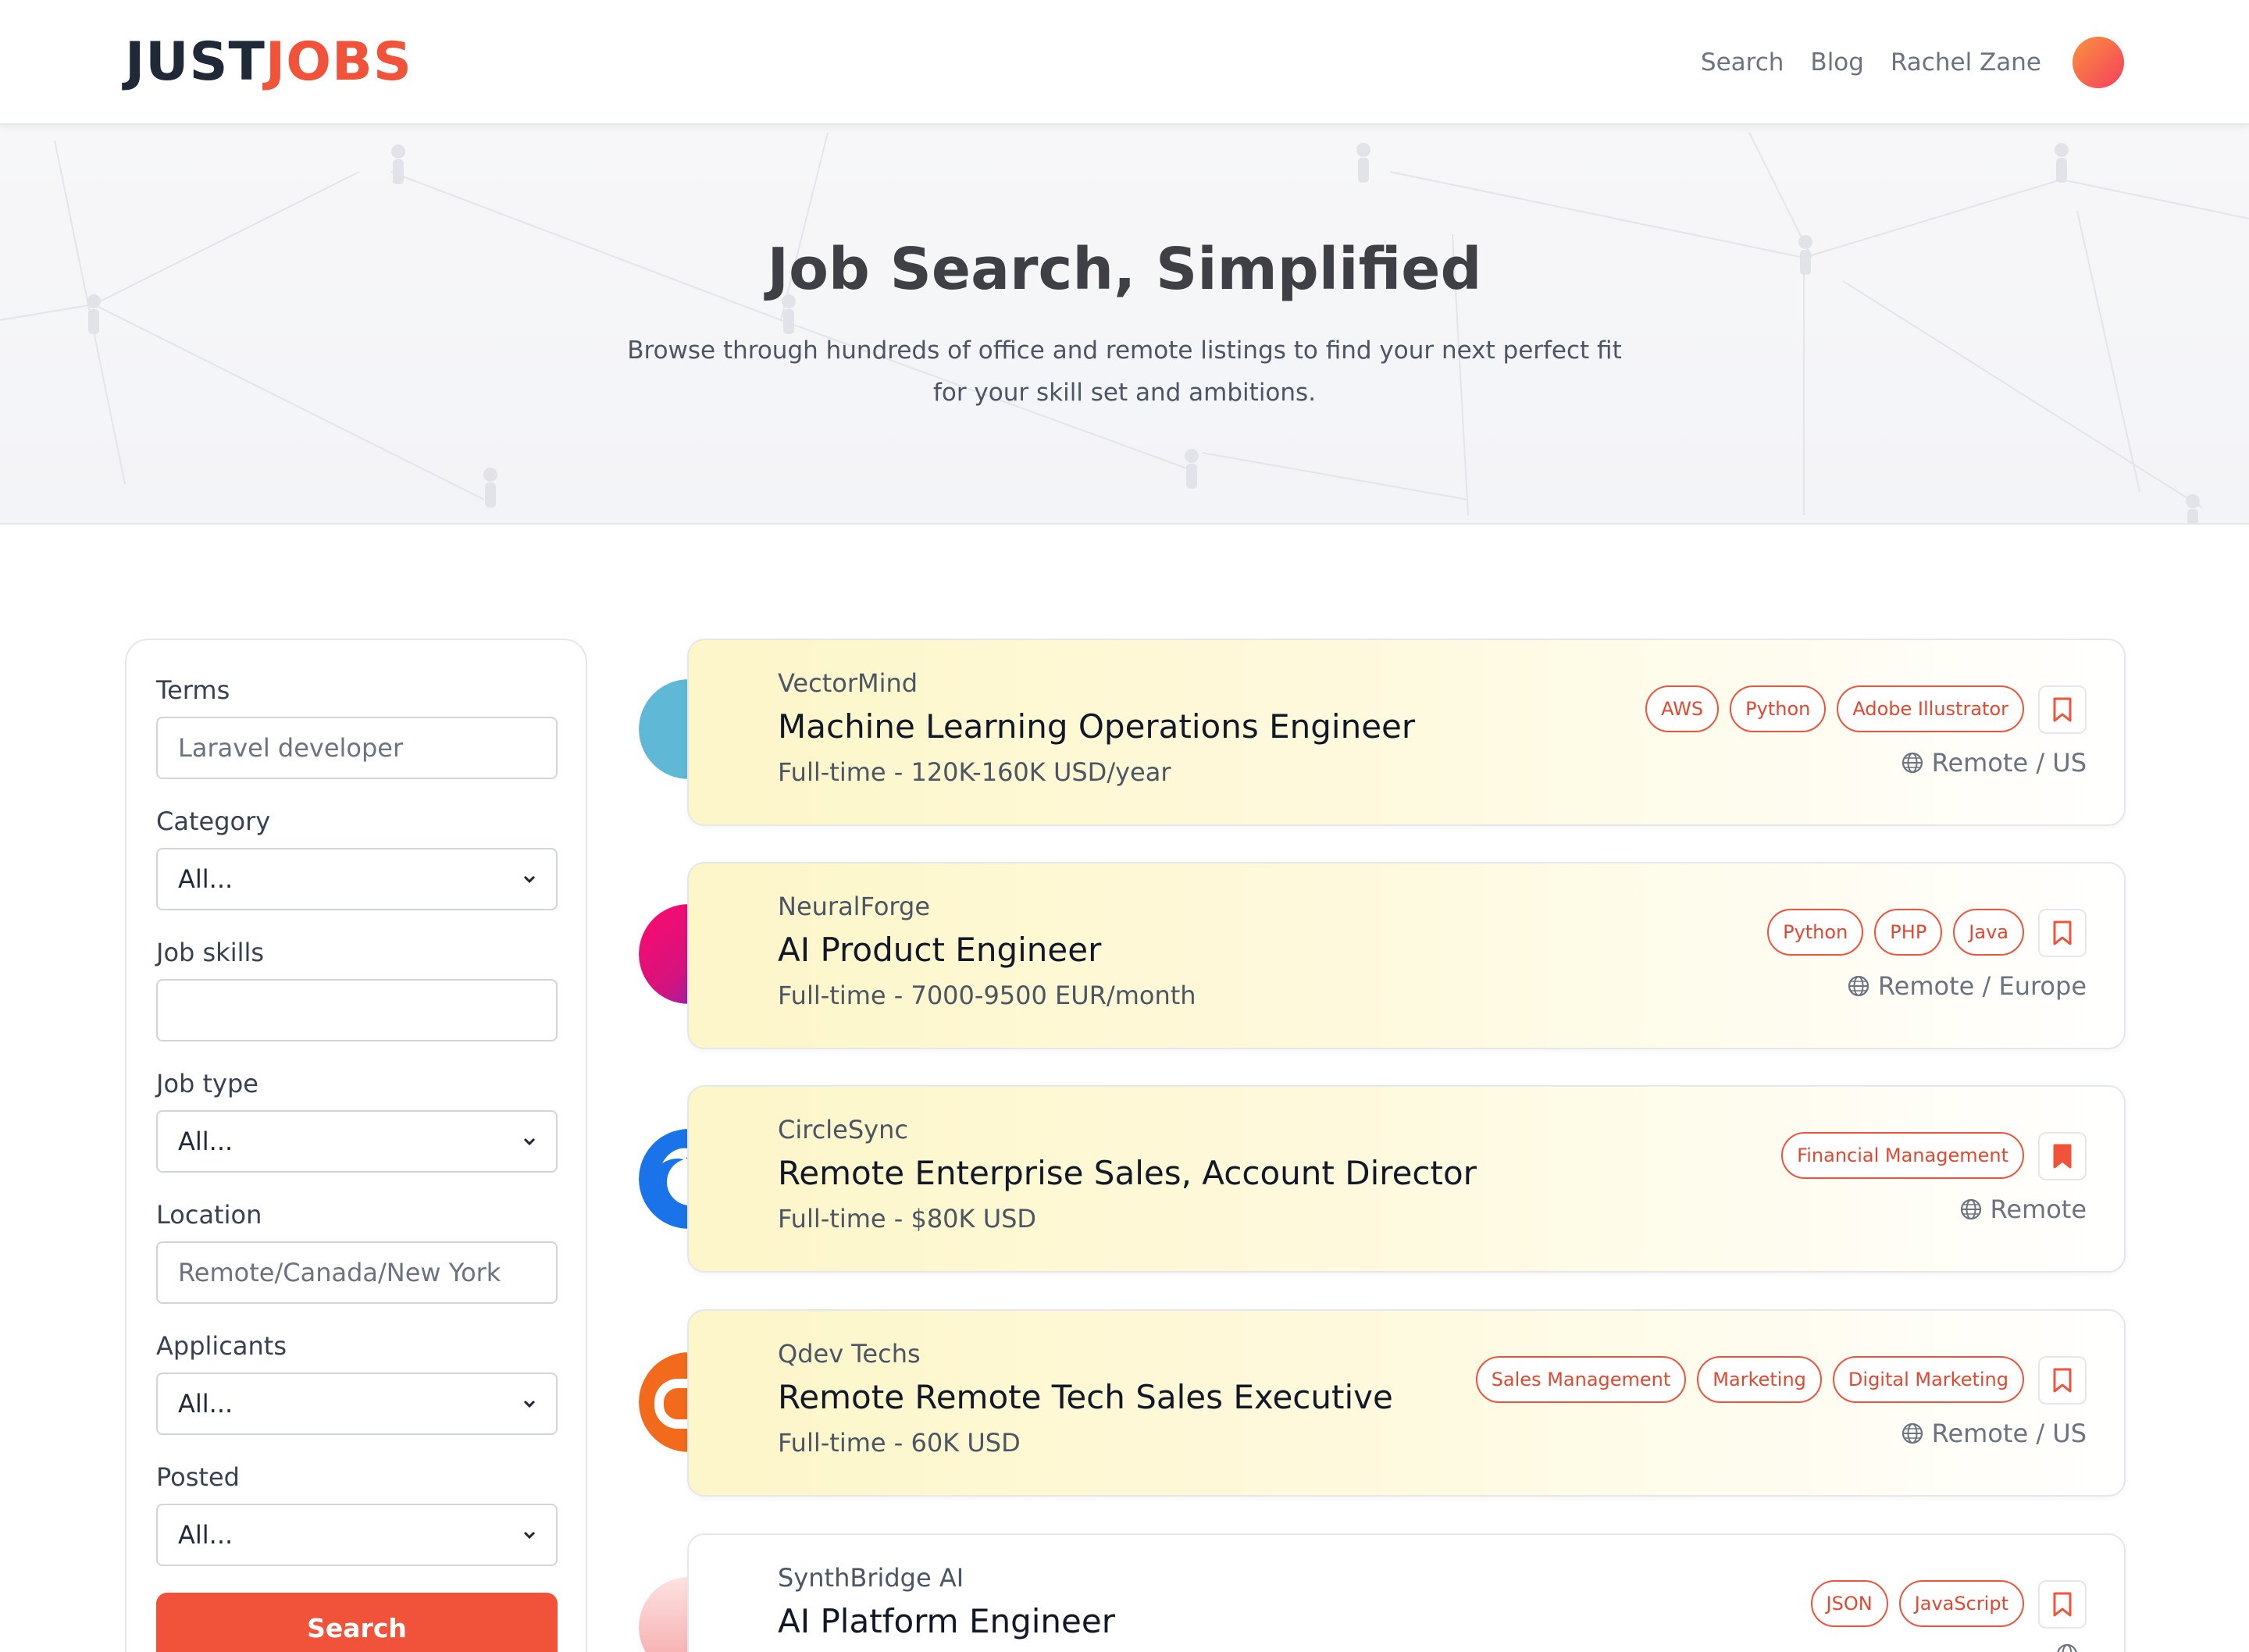 This screenshot has height=1652, width=2249. What do you see at coordinates (974, 772) in the screenshot?
I see `job-meta: Full-time - 120K-160K USD/year` at bounding box center [974, 772].